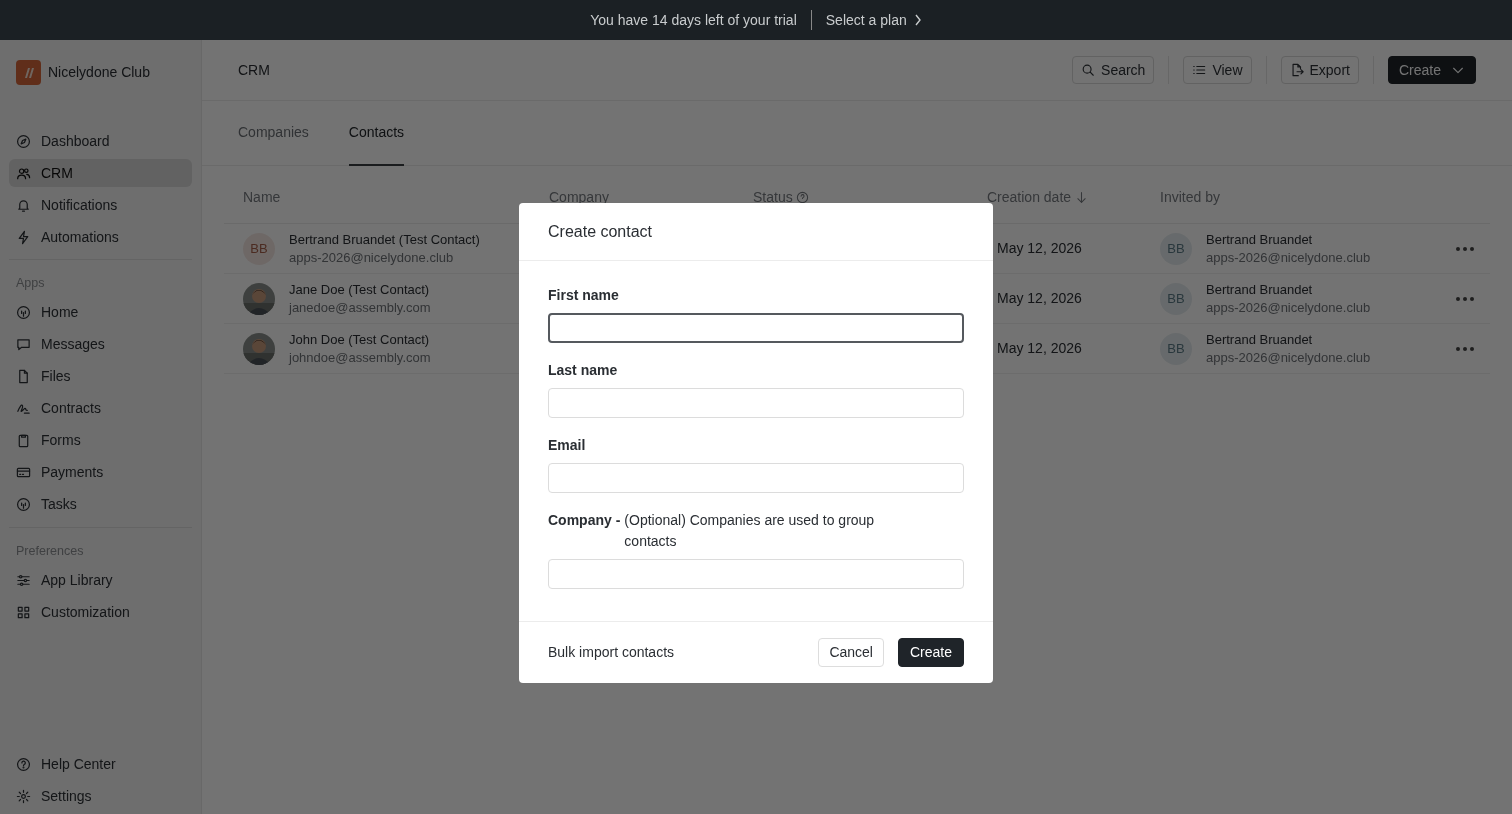 This screenshot has height=814, width=1512. I want to click on contact-name: Jane Doe (Test Contact), so click(360, 289).